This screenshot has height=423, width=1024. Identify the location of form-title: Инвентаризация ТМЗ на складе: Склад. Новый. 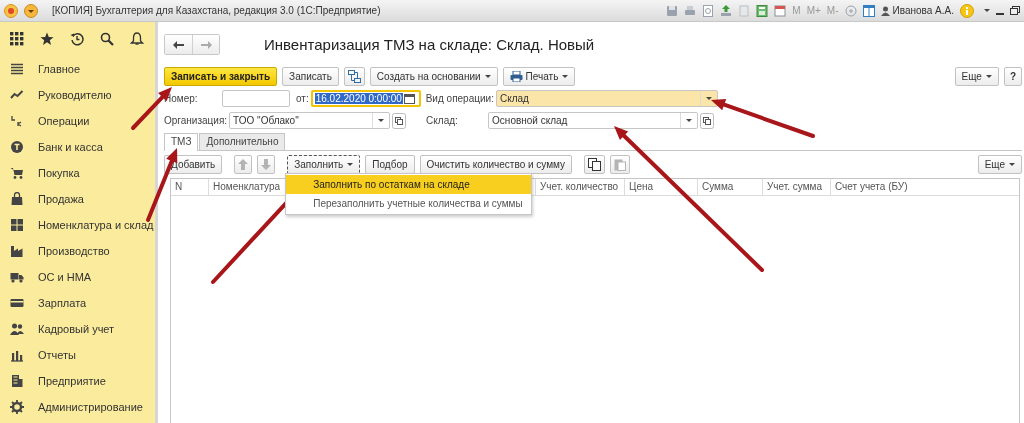
(429, 44).